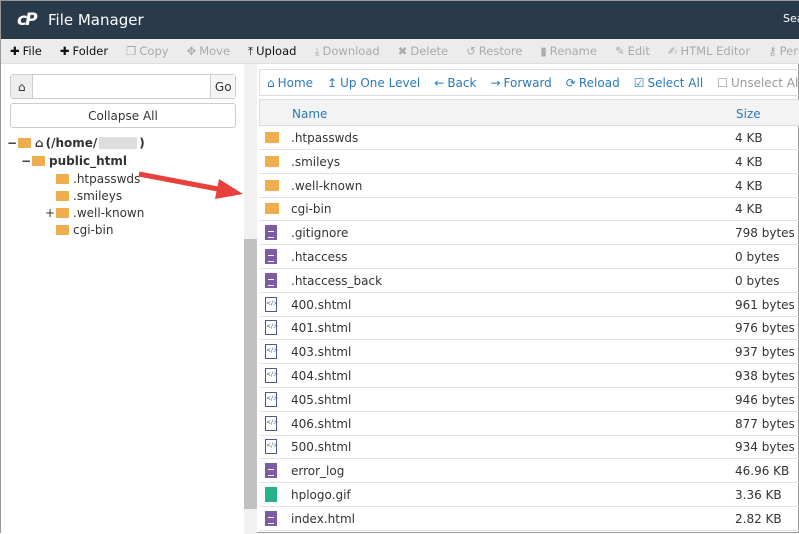 The image size is (799, 534). I want to click on table-row: </> 404.shtml 938 bytes, so click(529, 376).